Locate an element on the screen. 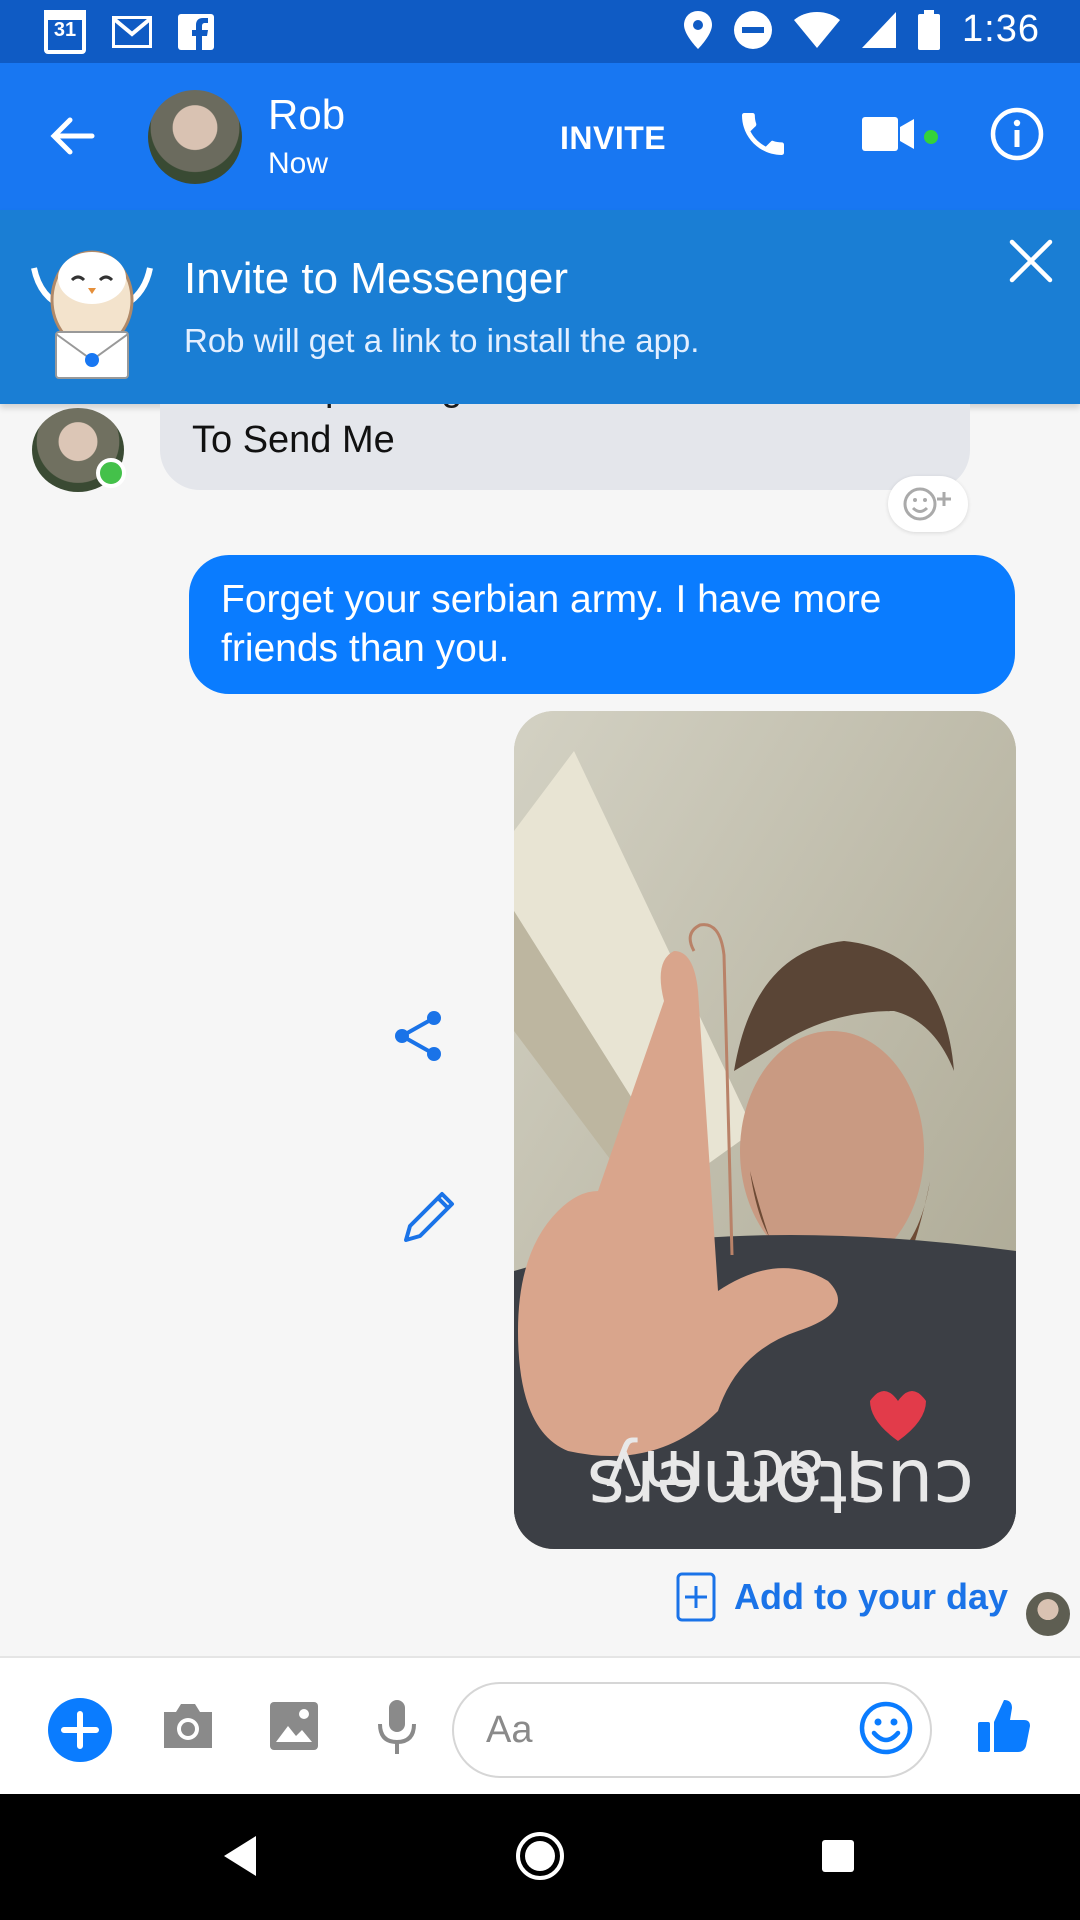  banner-subtitle: Rob will get a link to install the app. is located at coordinates (442, 340).